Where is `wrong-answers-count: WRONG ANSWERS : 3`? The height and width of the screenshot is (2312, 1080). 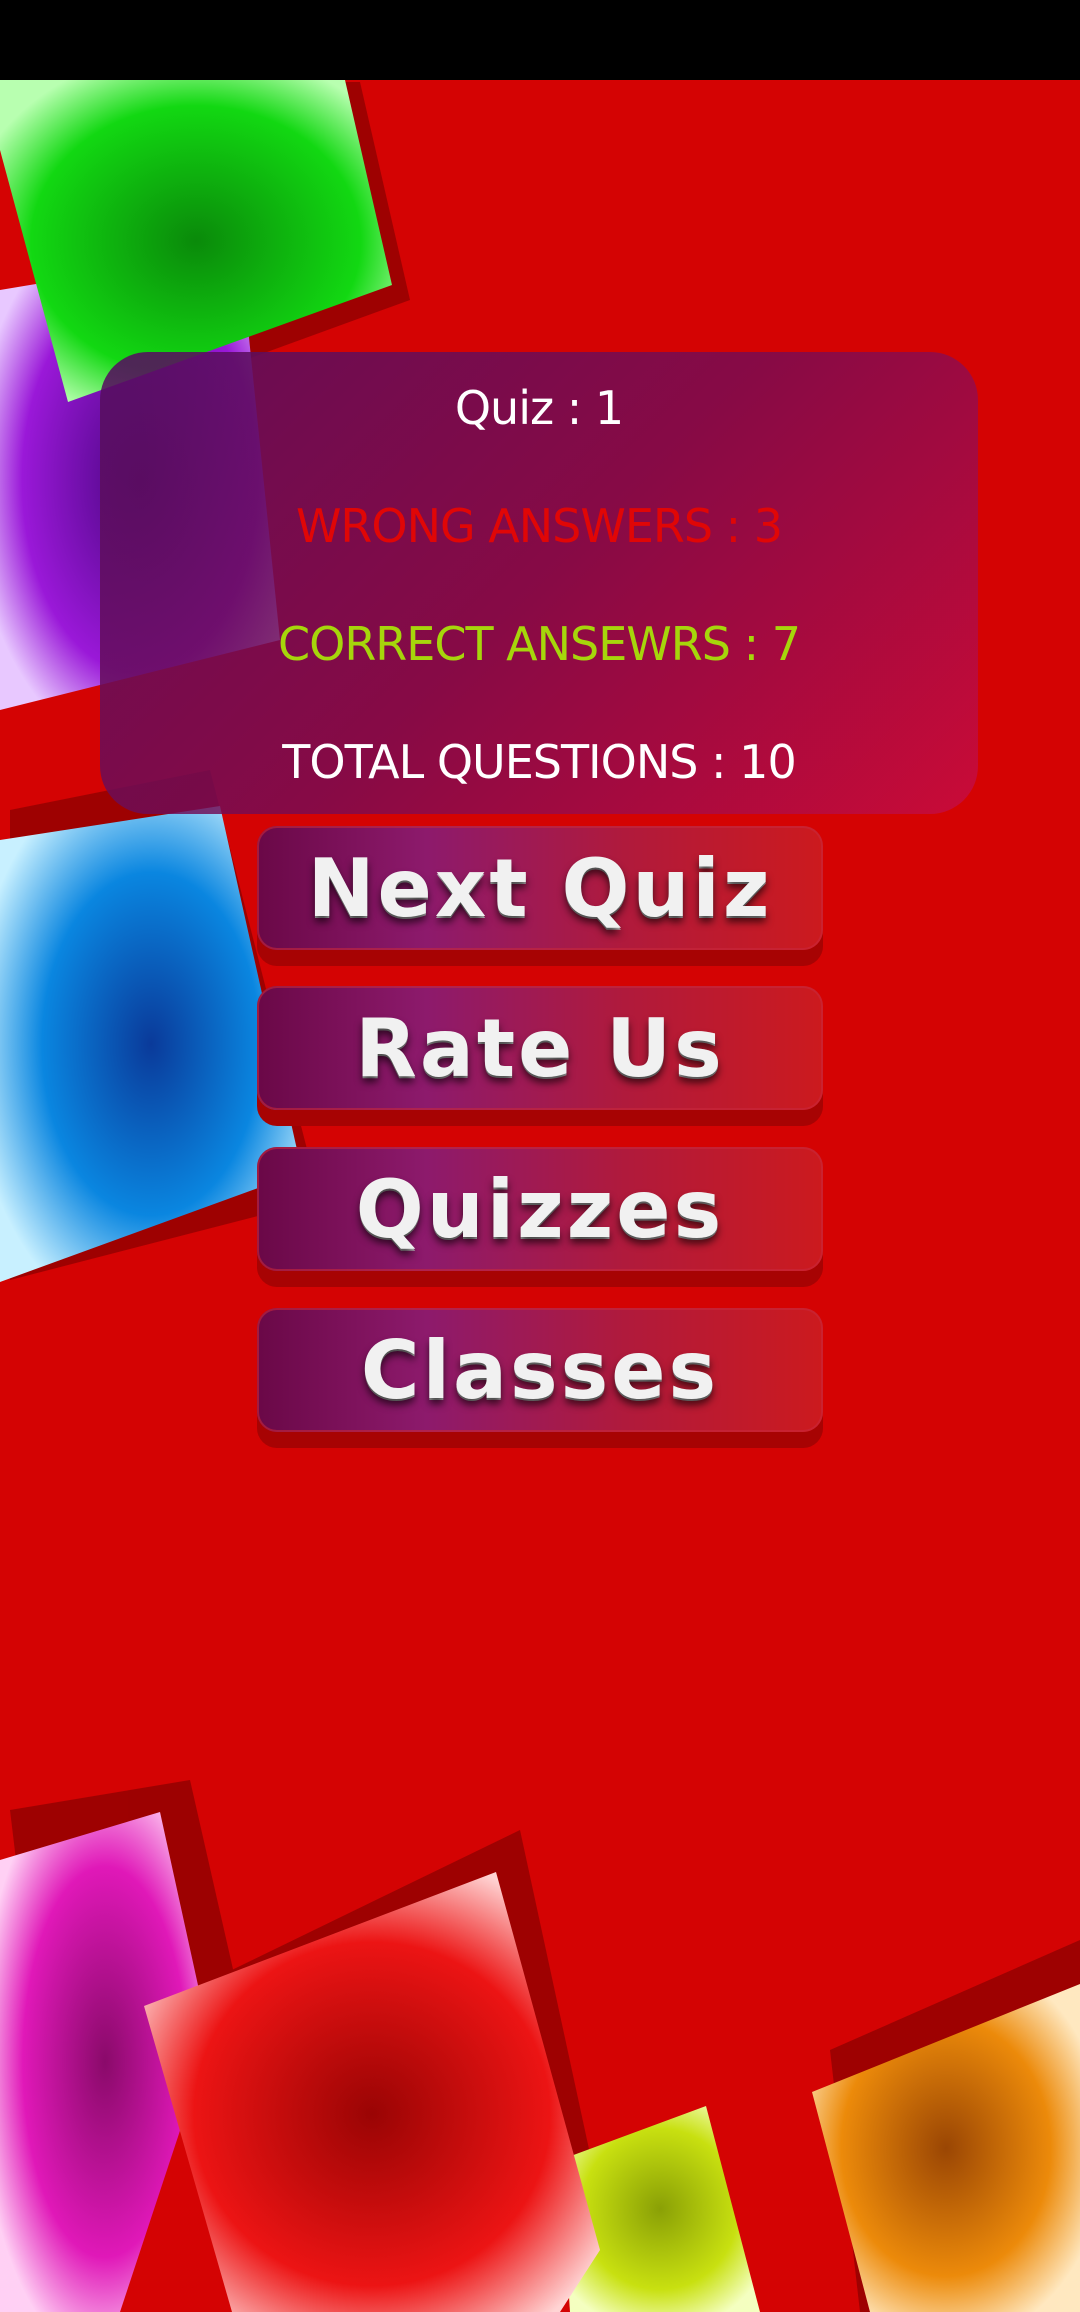
wrong-answers-count: WRONG ANSWERS : 3 is located at coordinates (539, 526).